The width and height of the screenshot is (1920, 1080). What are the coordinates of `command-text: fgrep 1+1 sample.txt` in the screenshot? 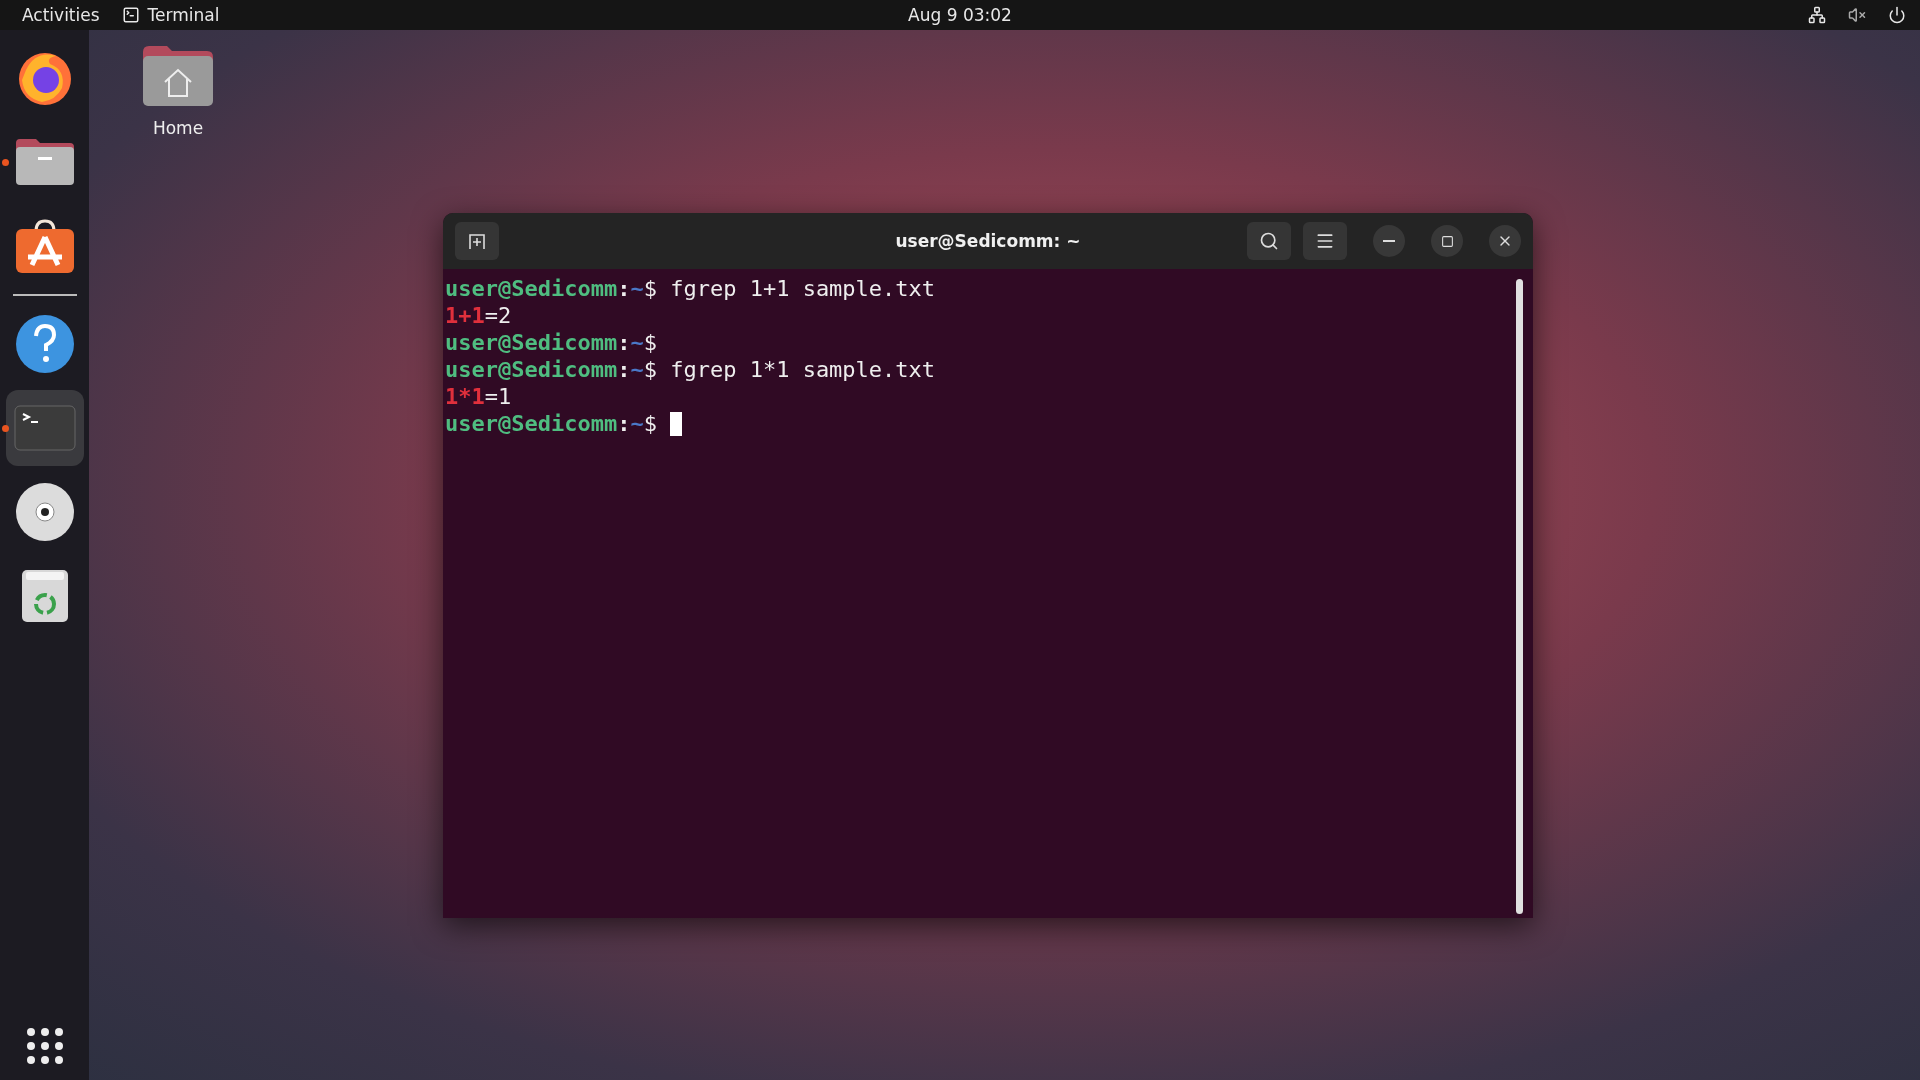 It's located at (802, 288).